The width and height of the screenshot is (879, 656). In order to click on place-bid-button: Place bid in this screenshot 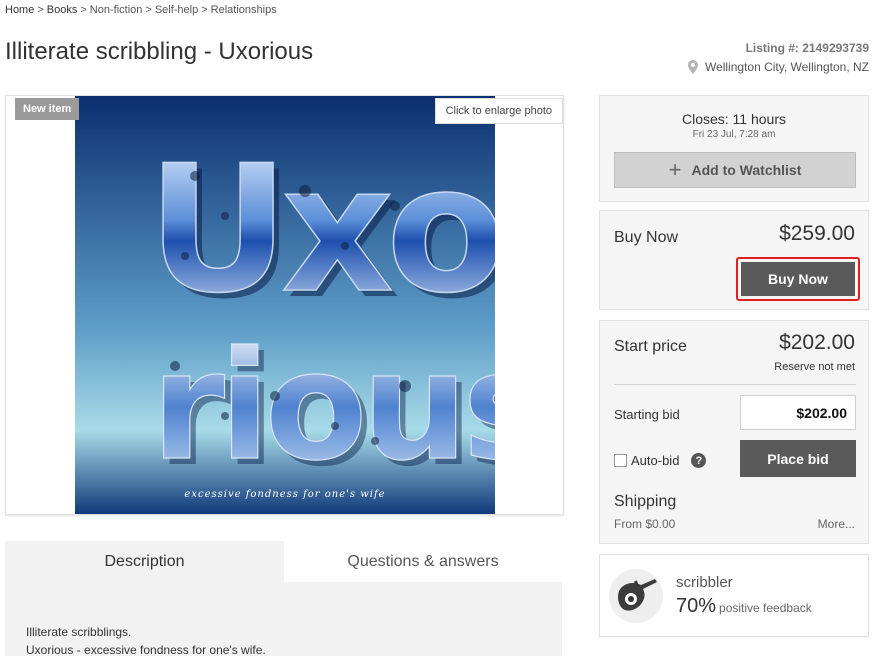, I will do `click(798, 458)`.